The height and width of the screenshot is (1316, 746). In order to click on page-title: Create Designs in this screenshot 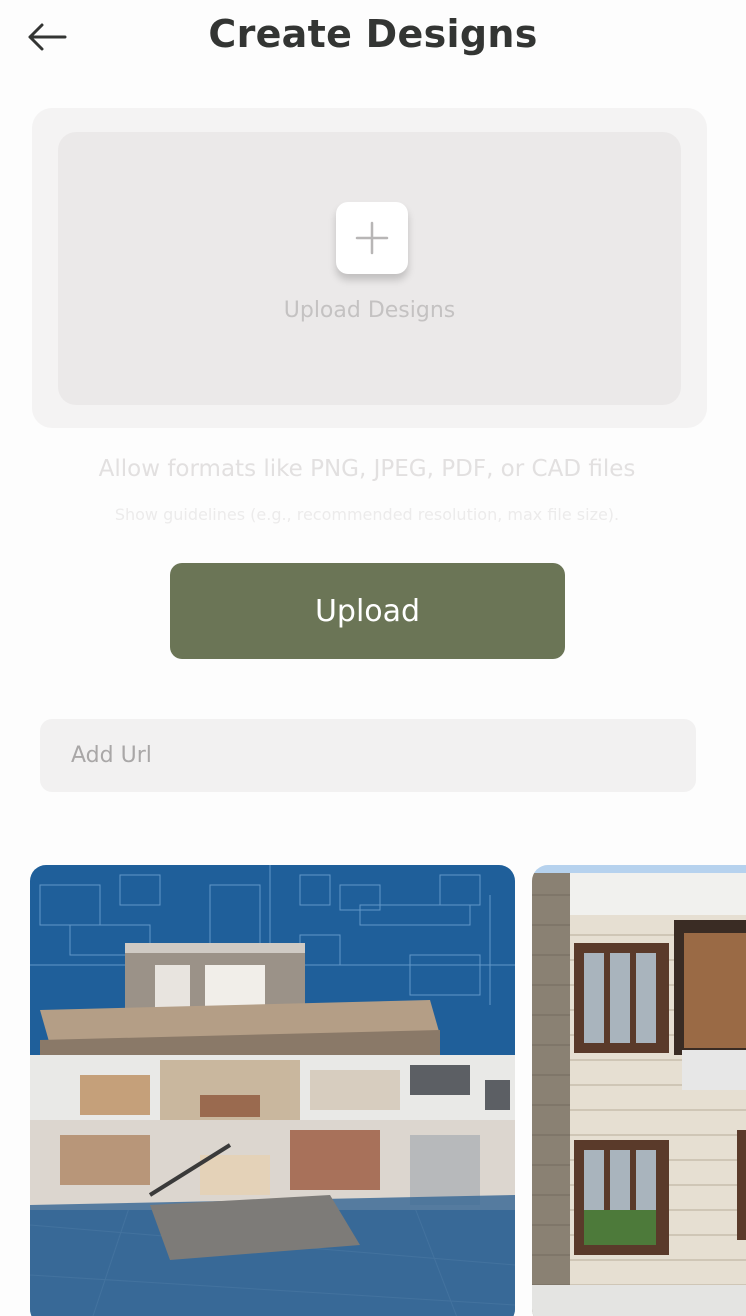, I will do `click(373, 34)`.